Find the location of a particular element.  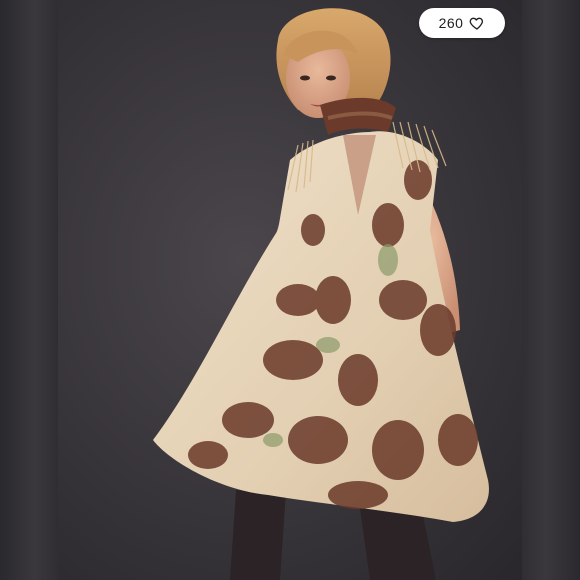

blurred-right-border is located at coordinates (551, 290).